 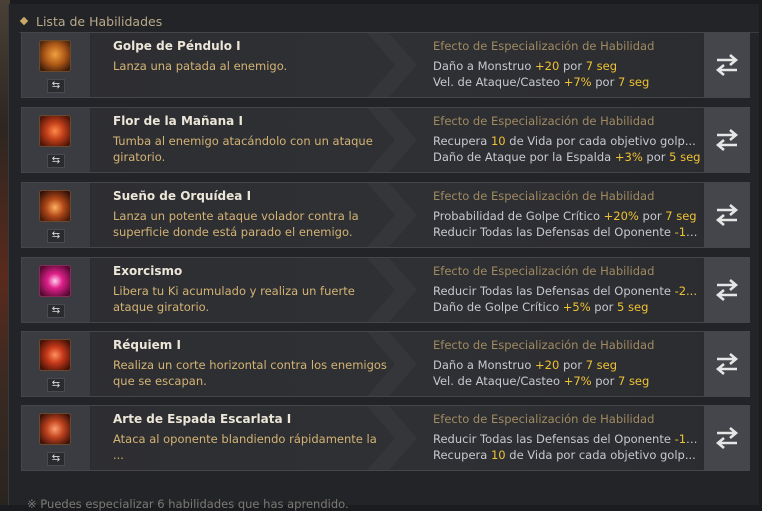 I want to click on ki-release-icon, so click(x=55, y=281).